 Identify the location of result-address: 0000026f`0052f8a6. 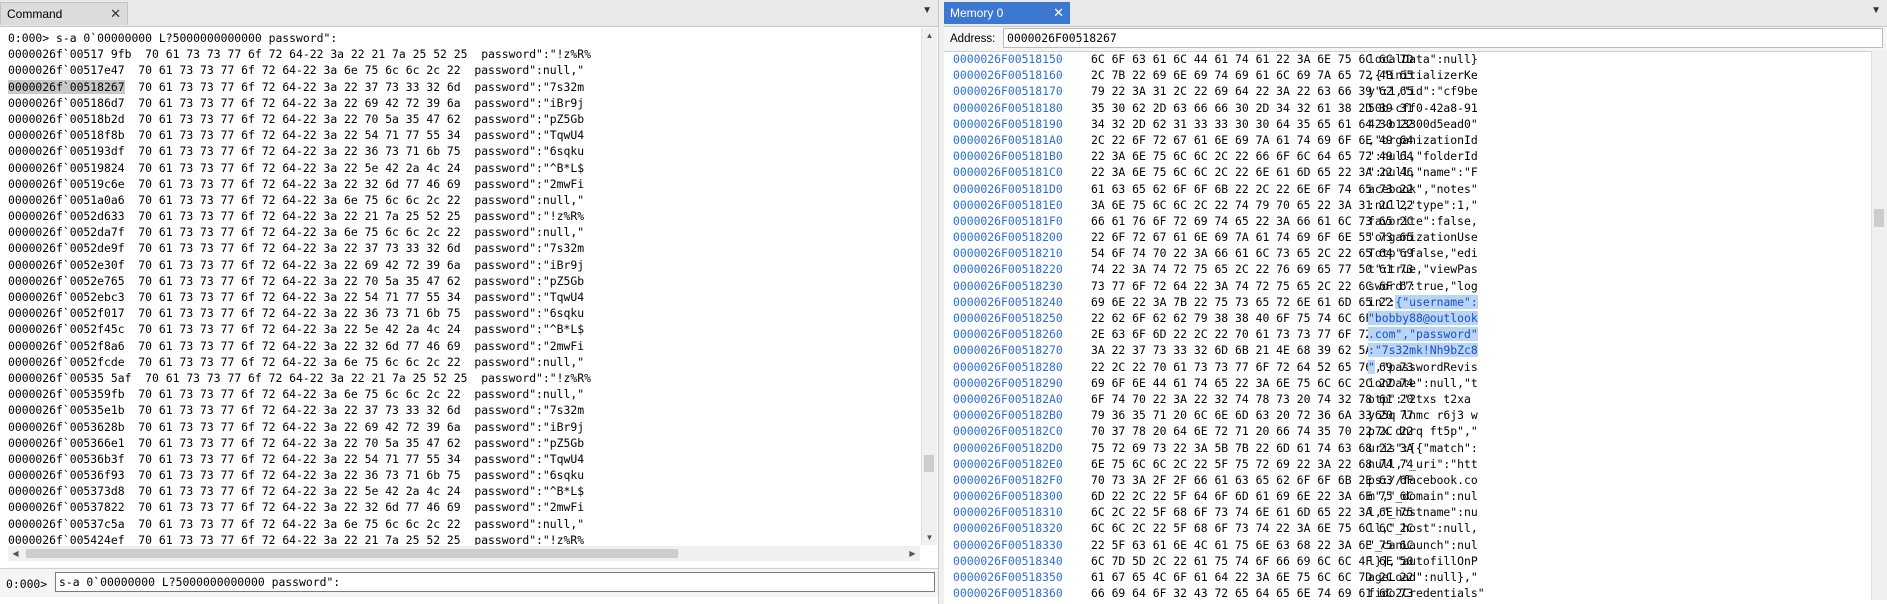
(66, 346).